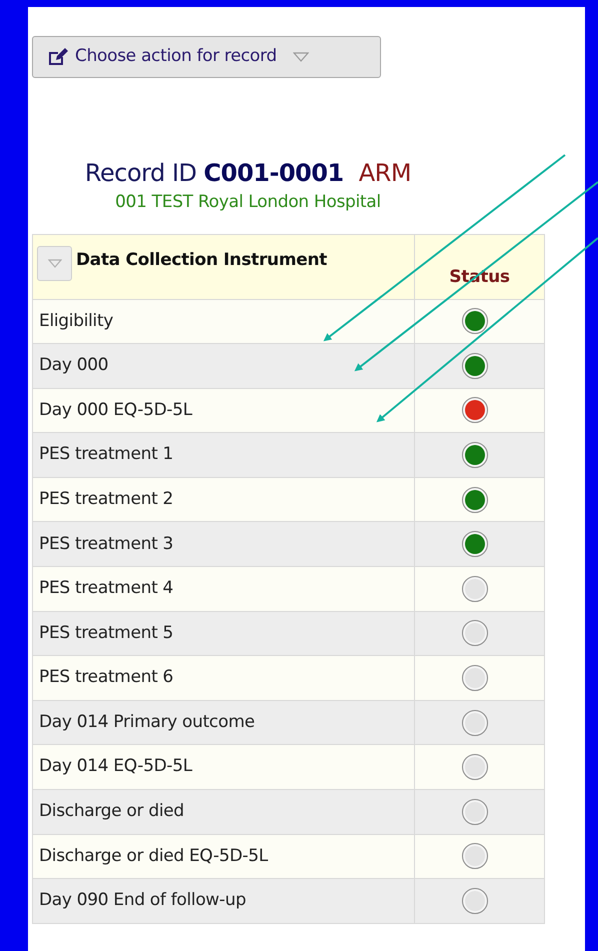 The width and height of the screenshot is (598, 951). Describe the element at coordinates (248, 202) in the screenshot. I see `site-name: 001 TEST Royal London Hospital` at that location.